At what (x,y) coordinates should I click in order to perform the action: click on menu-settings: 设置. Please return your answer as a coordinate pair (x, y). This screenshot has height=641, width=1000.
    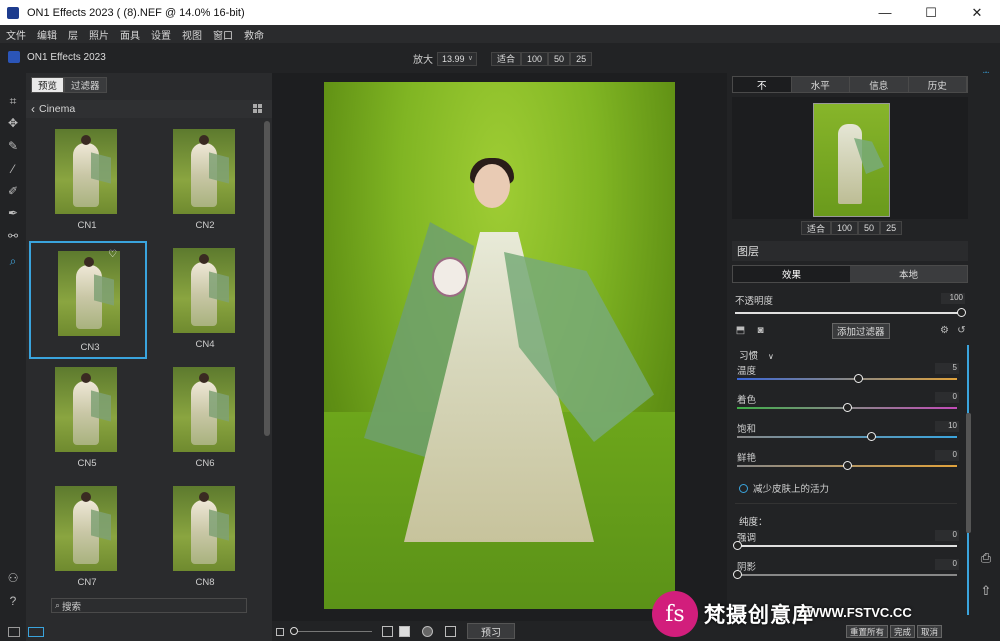
    Looking at the image, I should click on (161, 34).